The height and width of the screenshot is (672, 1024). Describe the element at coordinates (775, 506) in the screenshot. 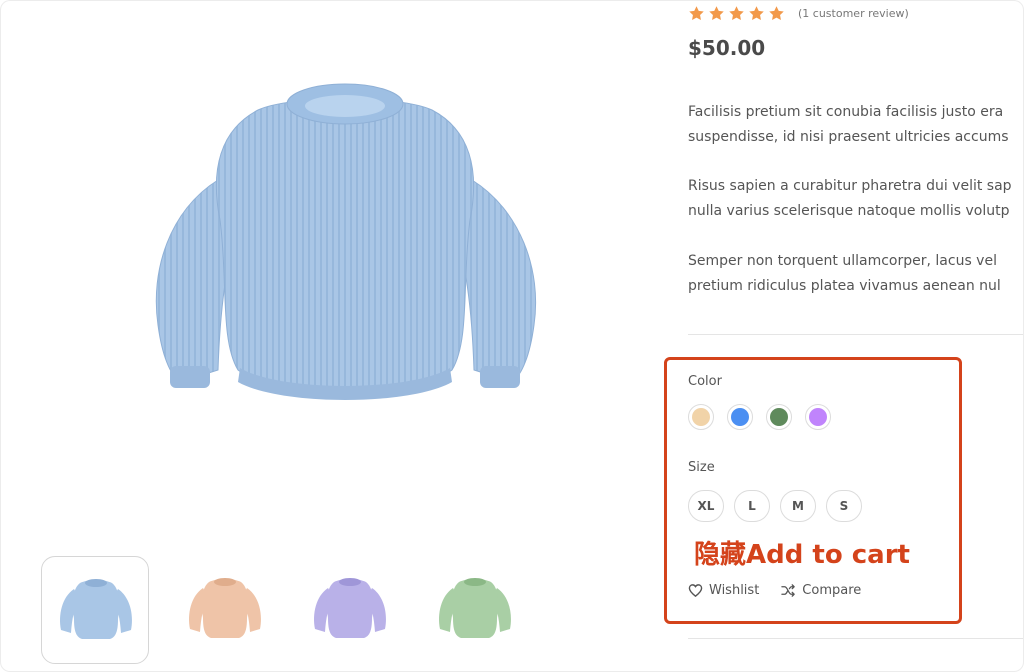

I see `size-options: XL L M S` at that location.